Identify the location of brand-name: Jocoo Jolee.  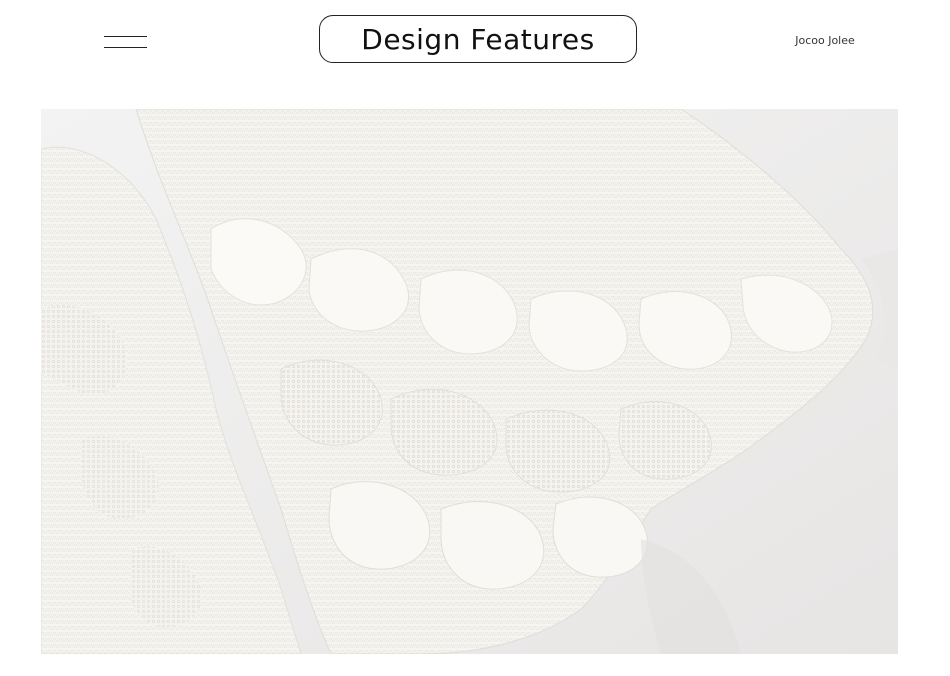
(825, 40).